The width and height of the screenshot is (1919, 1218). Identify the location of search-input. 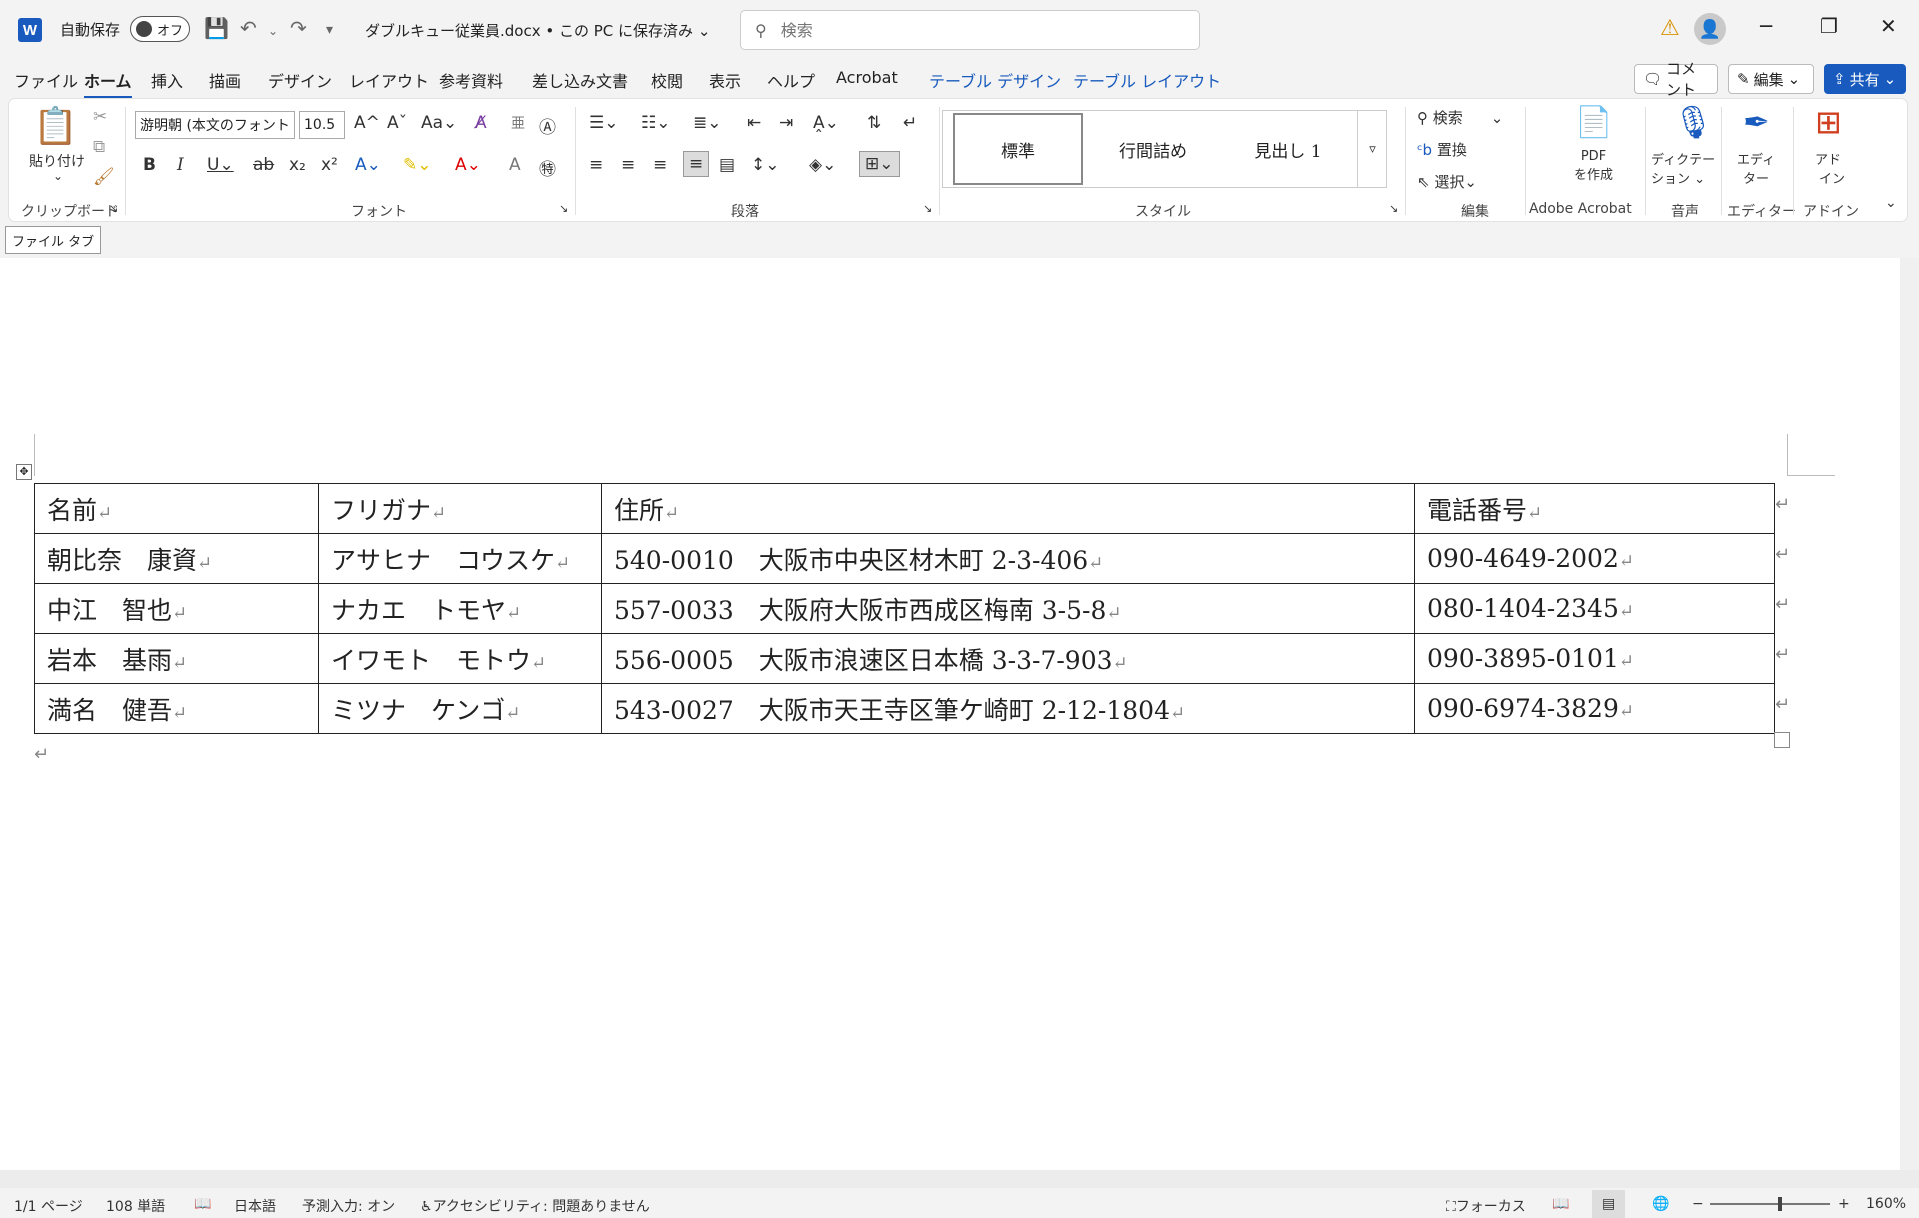
(970, 30).